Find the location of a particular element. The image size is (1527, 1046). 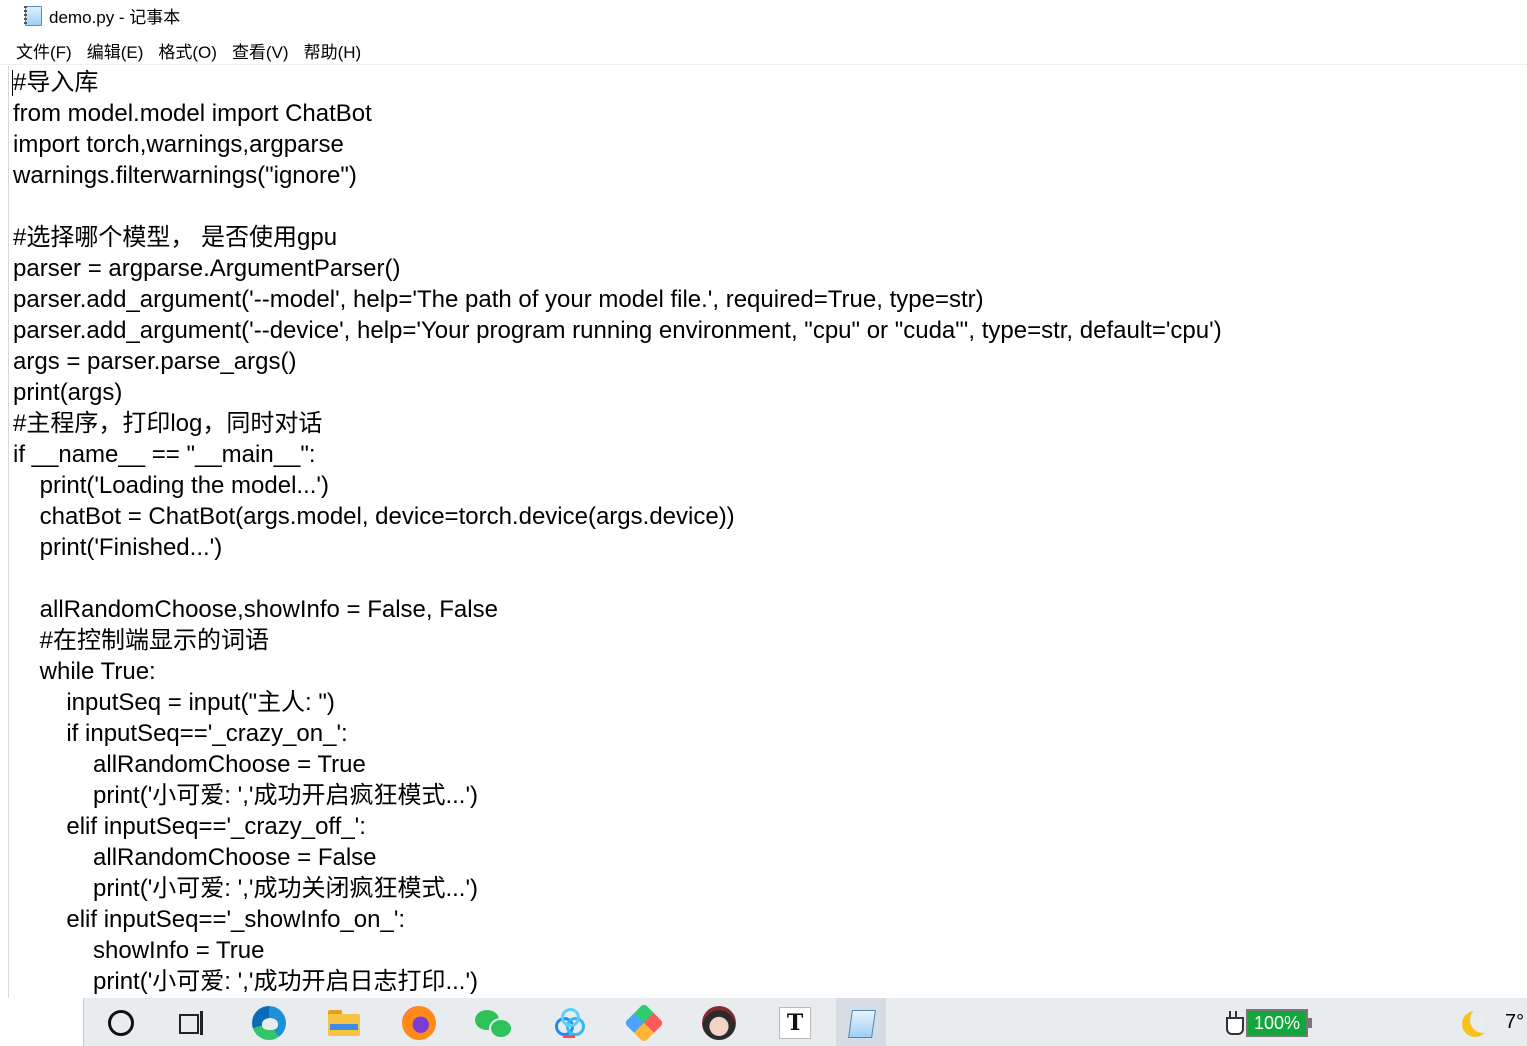

battery-indicator: 100% is located at coordinates (1268, 1023).